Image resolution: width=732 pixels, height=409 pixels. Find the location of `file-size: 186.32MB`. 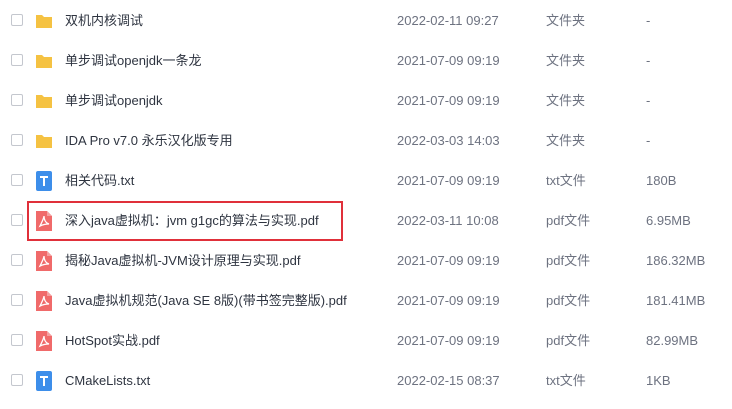

file-size: 186.32MB is located at coordinates (676, 260).